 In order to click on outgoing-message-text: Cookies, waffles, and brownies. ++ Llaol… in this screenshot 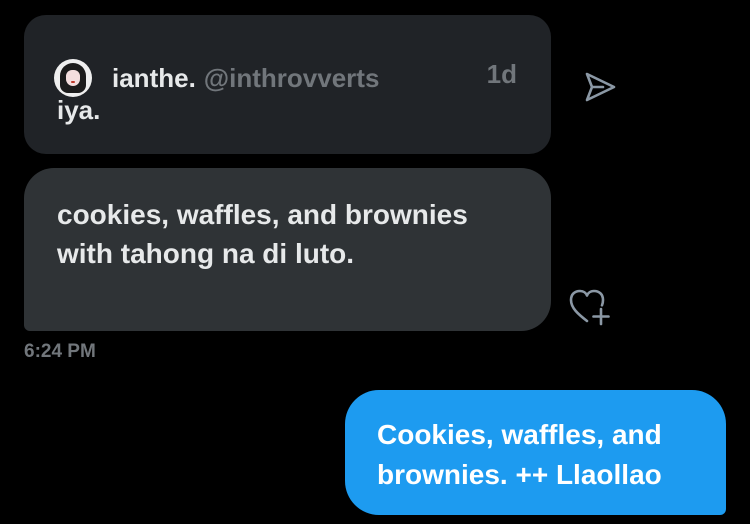, I will do `click(519, 454)`.